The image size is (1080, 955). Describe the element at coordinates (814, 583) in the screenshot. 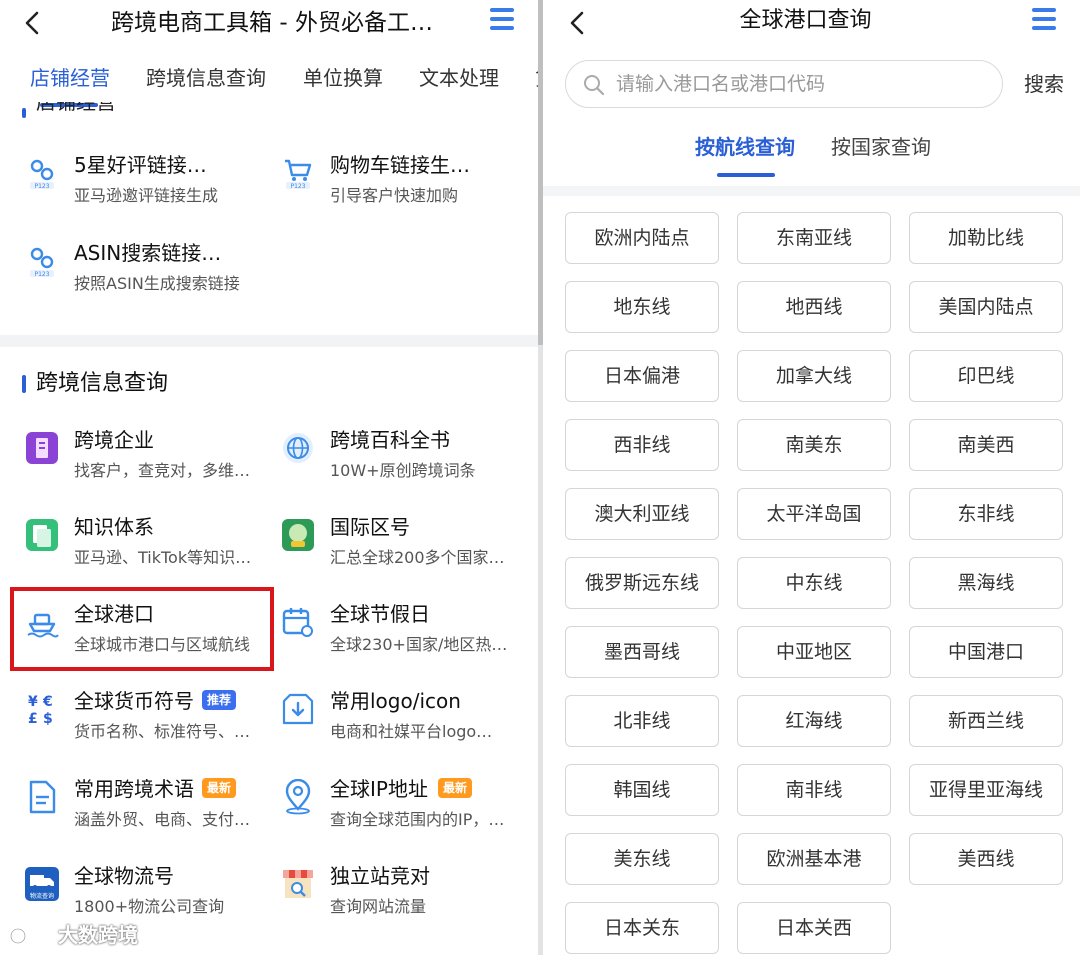

I see `route-button: 中东线` at that location.